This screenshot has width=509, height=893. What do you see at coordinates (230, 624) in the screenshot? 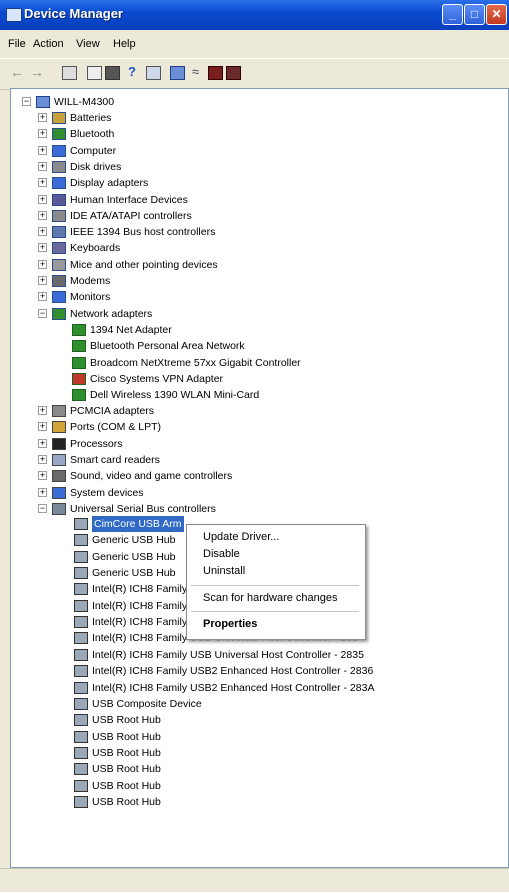
I see `menu-properties: Properties` at bounding box center [230, 624].